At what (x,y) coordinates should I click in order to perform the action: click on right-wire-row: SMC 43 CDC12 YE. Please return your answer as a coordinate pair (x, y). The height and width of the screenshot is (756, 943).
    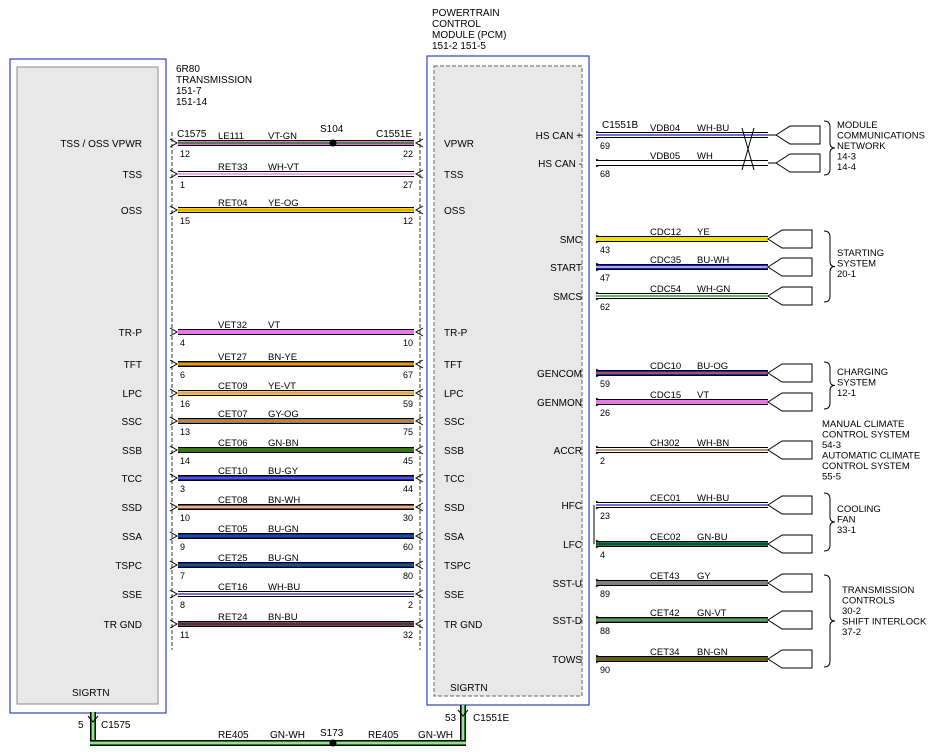
    Looking at the image, I should click on (686, 241).